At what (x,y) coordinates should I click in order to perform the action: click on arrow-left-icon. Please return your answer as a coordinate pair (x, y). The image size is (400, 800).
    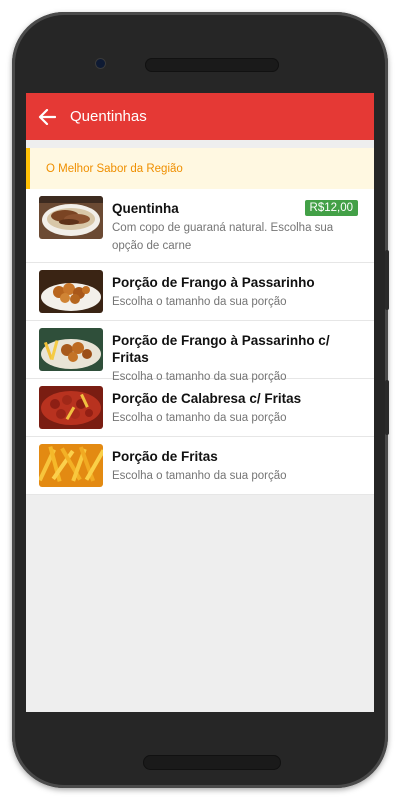
    Looking at the image, I should click on (47, 116).